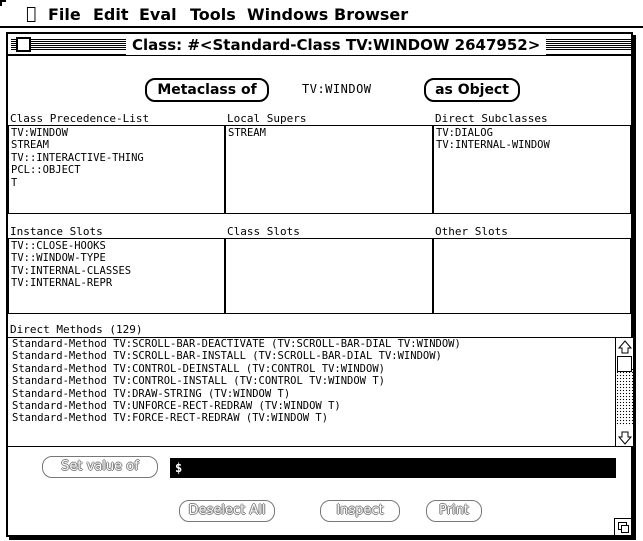 The image size is (643, 541). What do you see at coordinates (111, 14) in the screenshot?
I see `menu-edit: Edit` at bounding box center [111, 14].